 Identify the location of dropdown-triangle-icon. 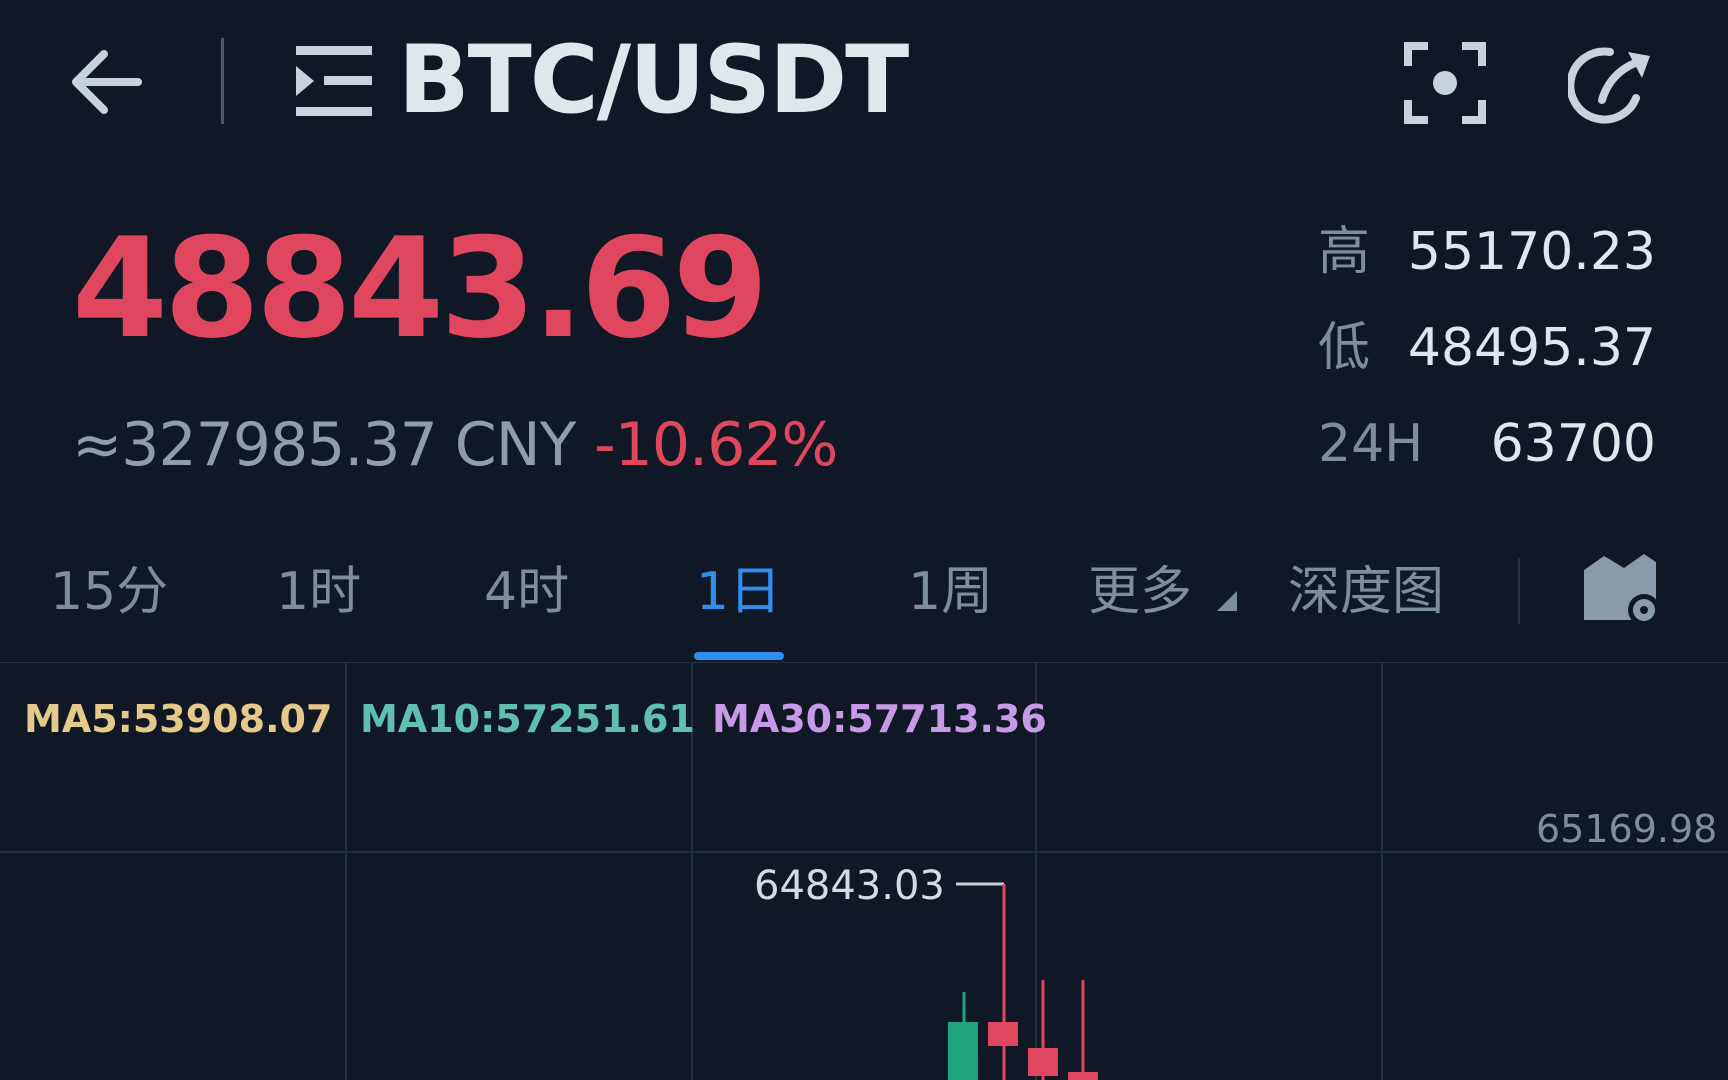
(1226, 601).